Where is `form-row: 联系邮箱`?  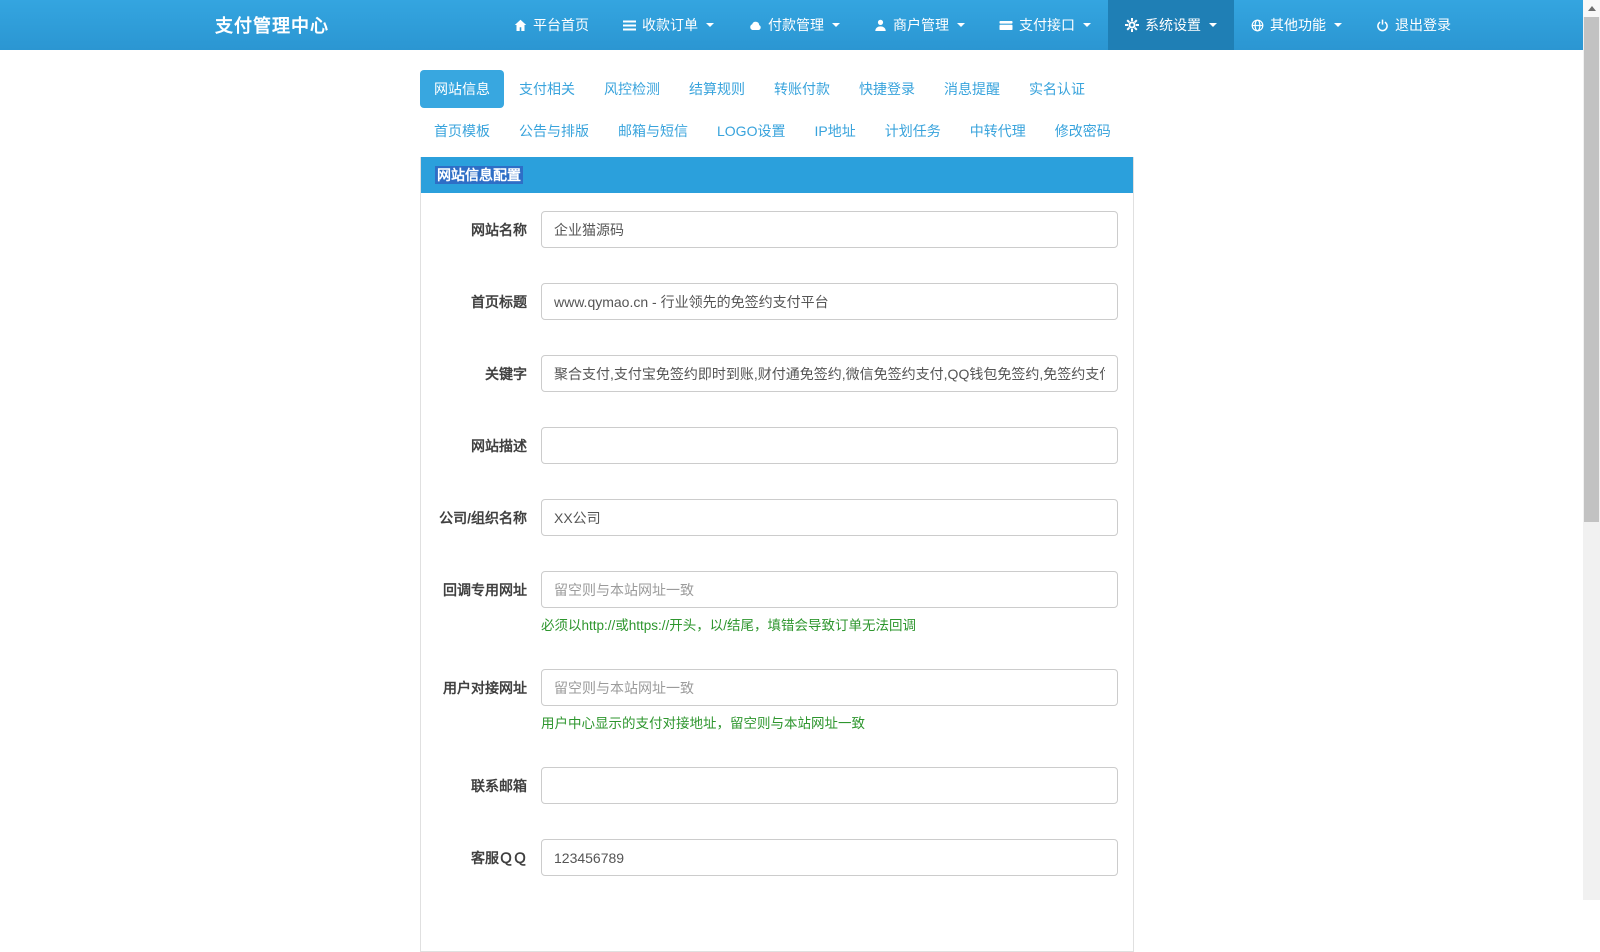
form-row: 联系邮箱 is located at coordinates (777, 785).